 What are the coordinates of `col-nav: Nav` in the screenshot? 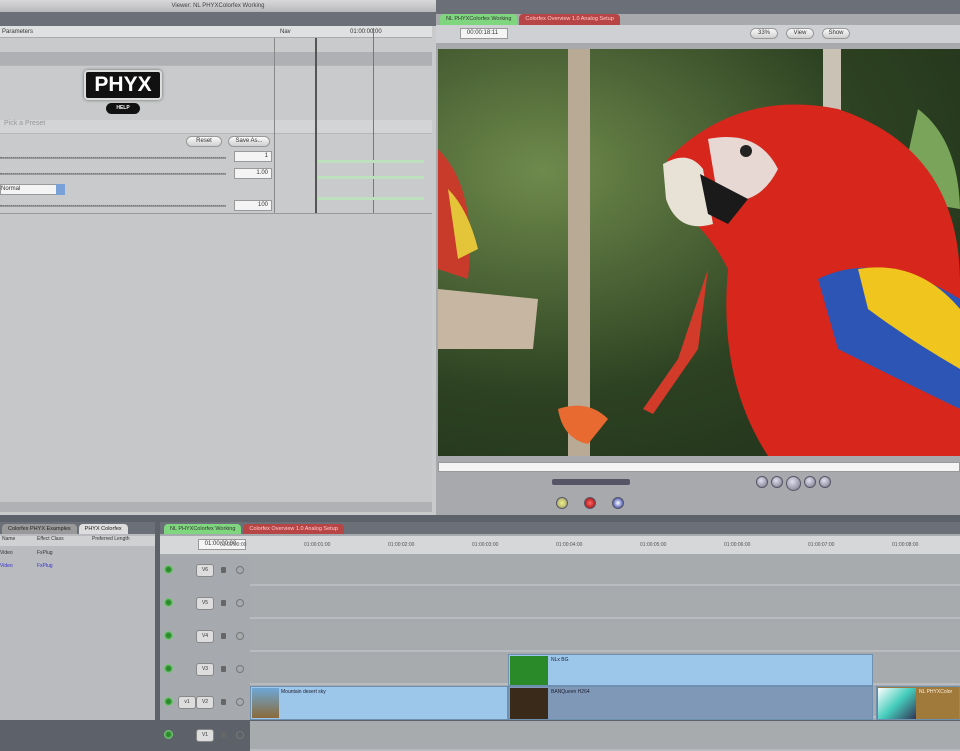 It's located at (285, 32).